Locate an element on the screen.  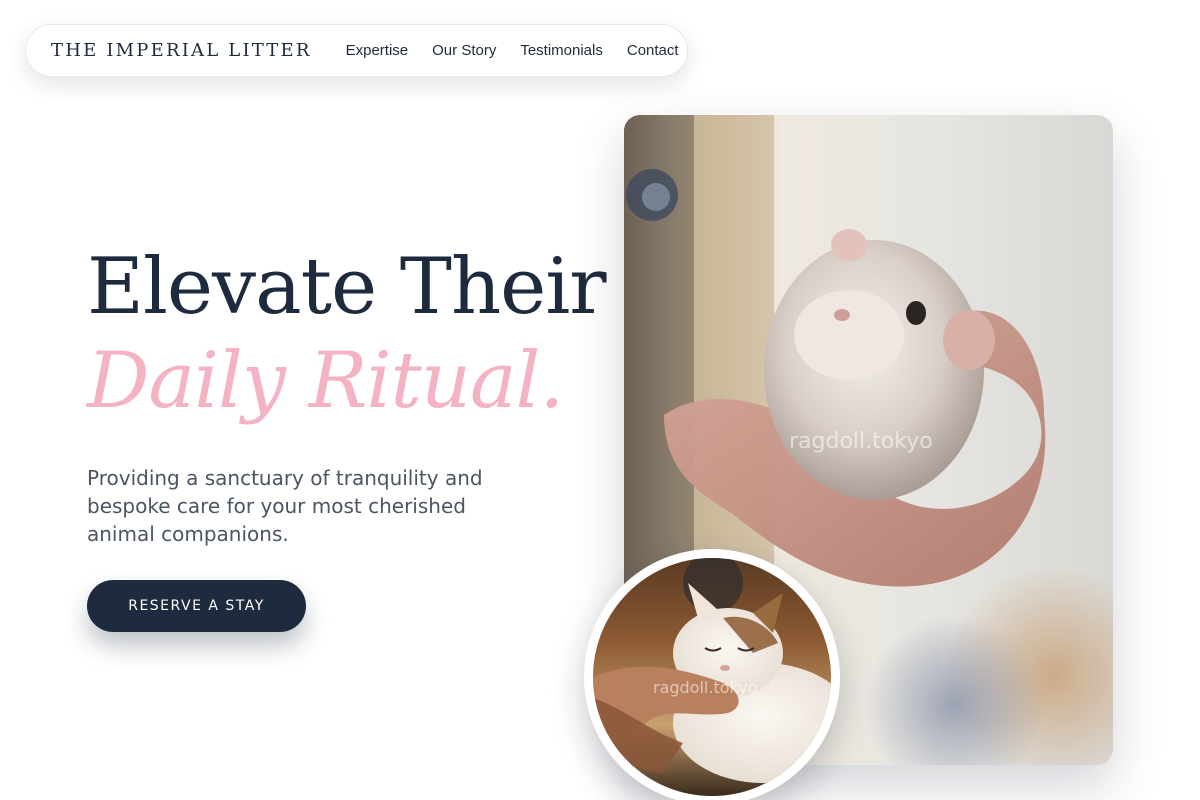
hero-headline: Elevate Their Daily Ritual. is located at coordinates (347, 334).